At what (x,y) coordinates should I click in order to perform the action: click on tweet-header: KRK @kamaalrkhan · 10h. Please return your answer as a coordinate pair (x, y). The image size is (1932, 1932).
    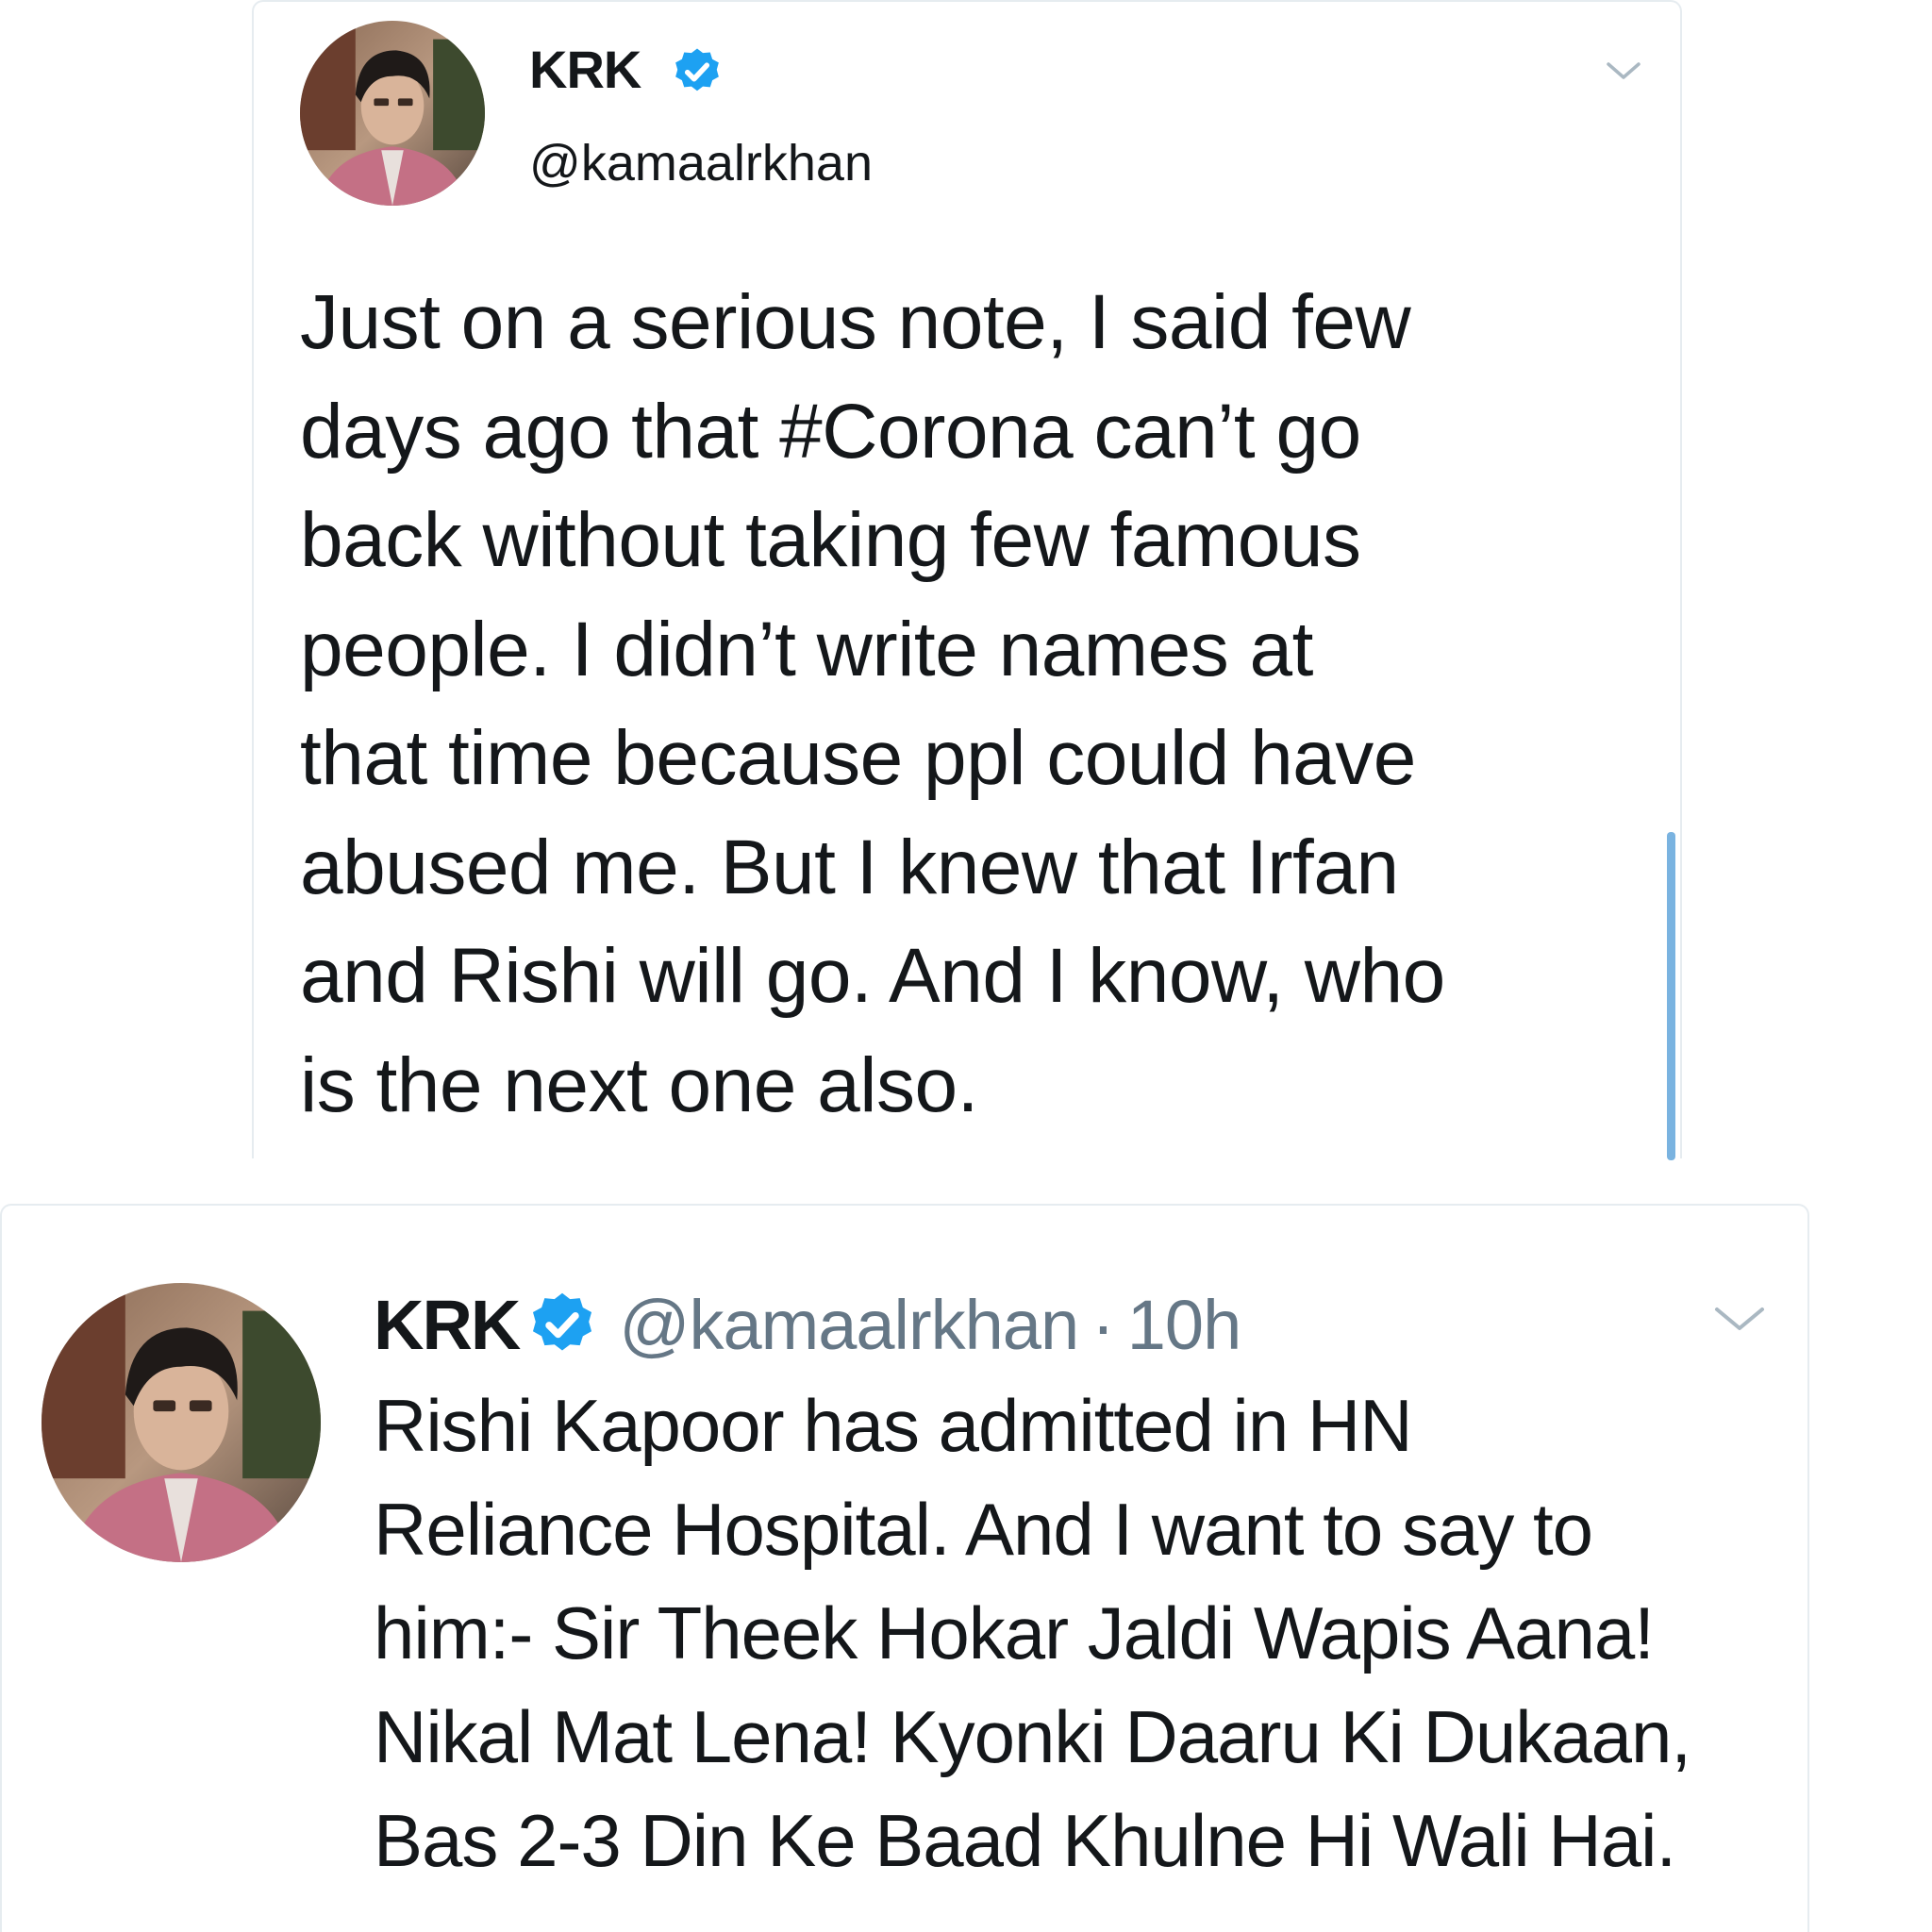
    Looking at the image, I should click on (807, 1324).